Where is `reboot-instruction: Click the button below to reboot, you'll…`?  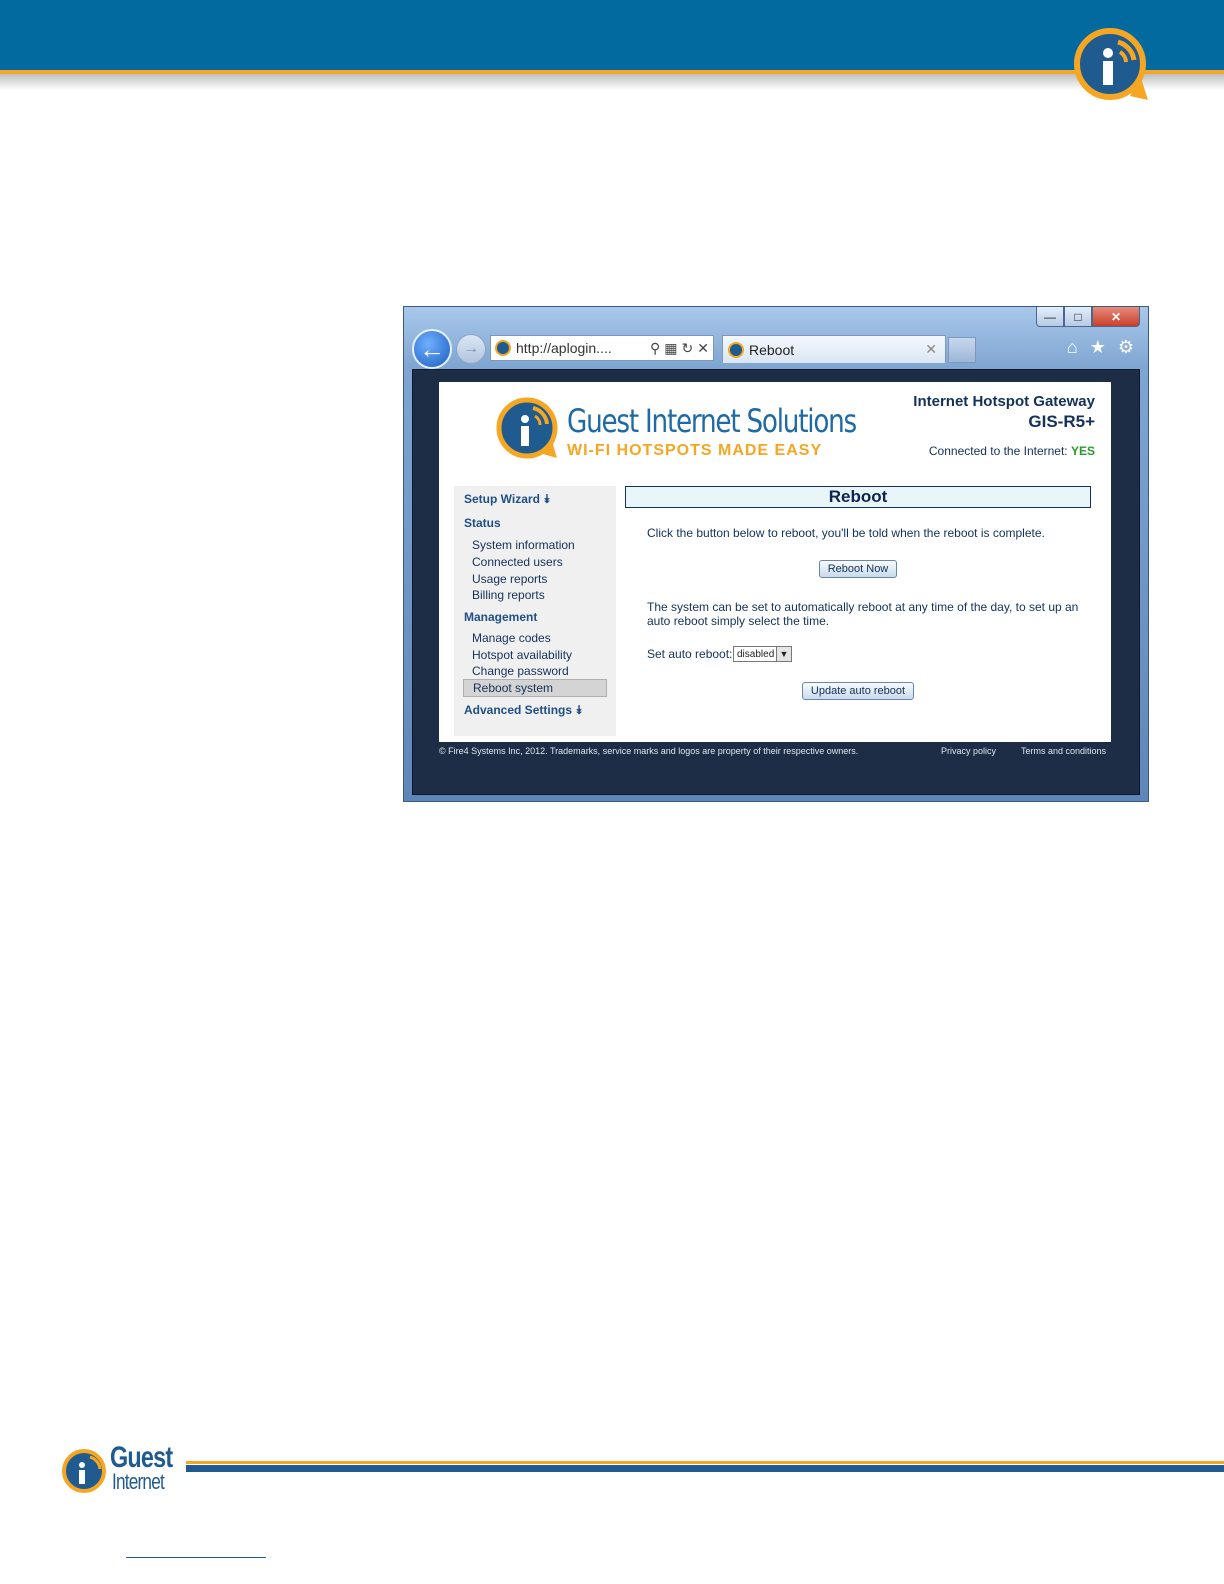
reboot-instruction: Click the button below to reboot, you'll… is located at coordinates (846, 533).